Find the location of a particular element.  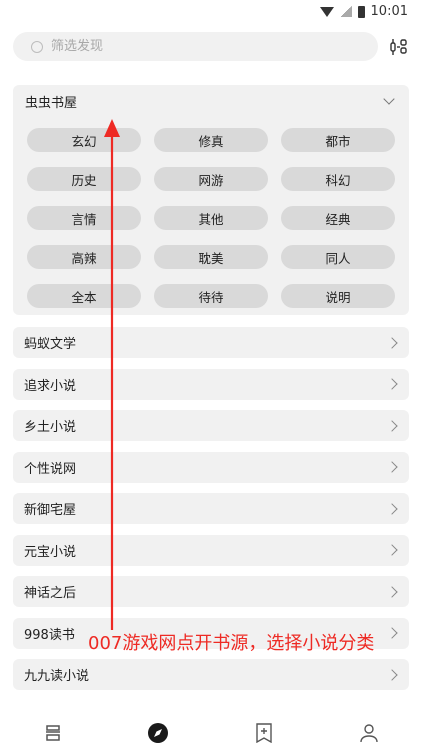

category-tag: 同人 is located at coordinates (338, 257).